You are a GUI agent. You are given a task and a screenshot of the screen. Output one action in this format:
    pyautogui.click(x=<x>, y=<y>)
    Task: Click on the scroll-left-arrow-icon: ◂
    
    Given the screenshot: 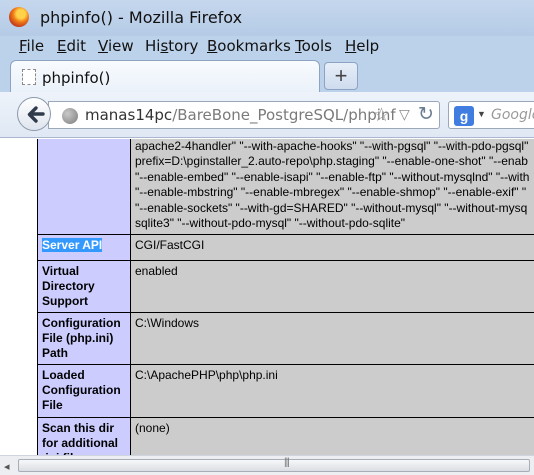 What is the action you would take?
    pyautogui.click(x=7, y=466)
    